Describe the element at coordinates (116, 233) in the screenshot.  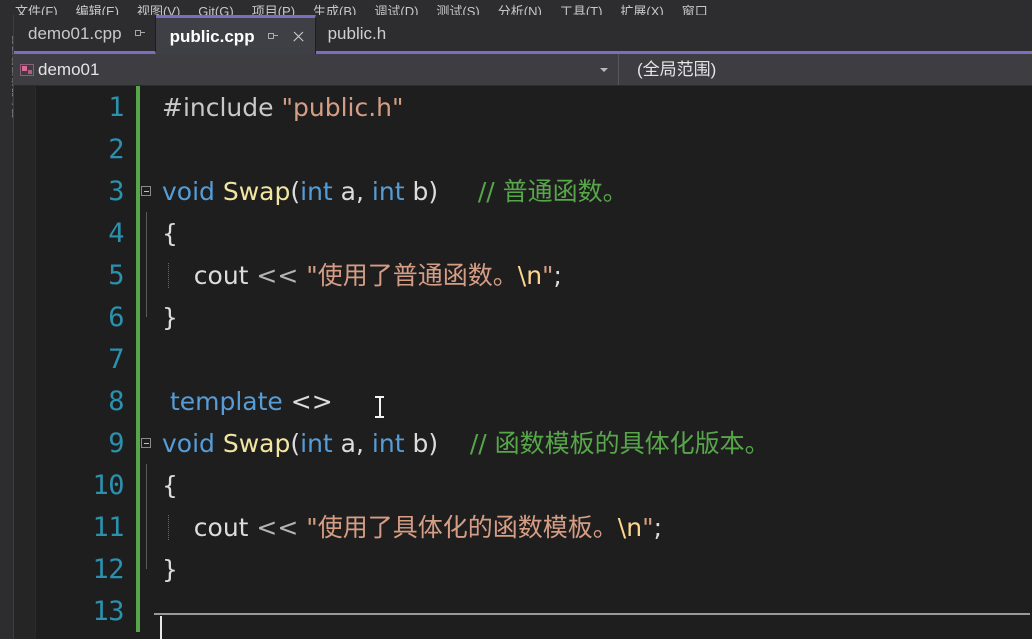
I see `line-number: 4` at that location.